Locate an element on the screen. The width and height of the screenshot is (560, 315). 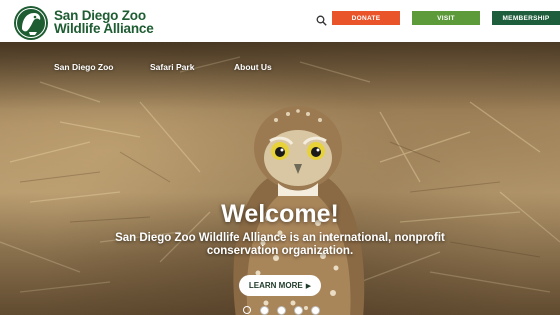
membership-button: MEMBERSHIP is located at coordinates (526, 18).